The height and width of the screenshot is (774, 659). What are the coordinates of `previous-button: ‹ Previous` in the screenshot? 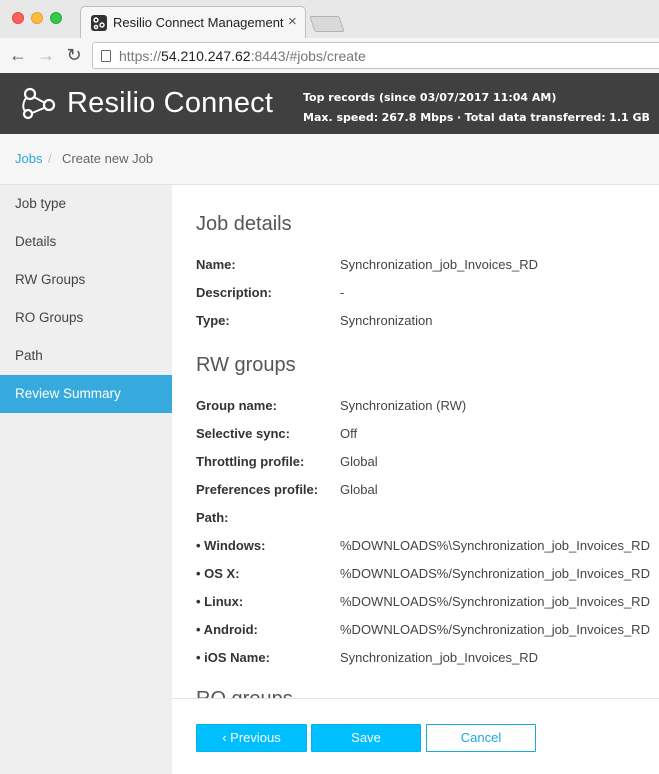 It's located at (251, 738).